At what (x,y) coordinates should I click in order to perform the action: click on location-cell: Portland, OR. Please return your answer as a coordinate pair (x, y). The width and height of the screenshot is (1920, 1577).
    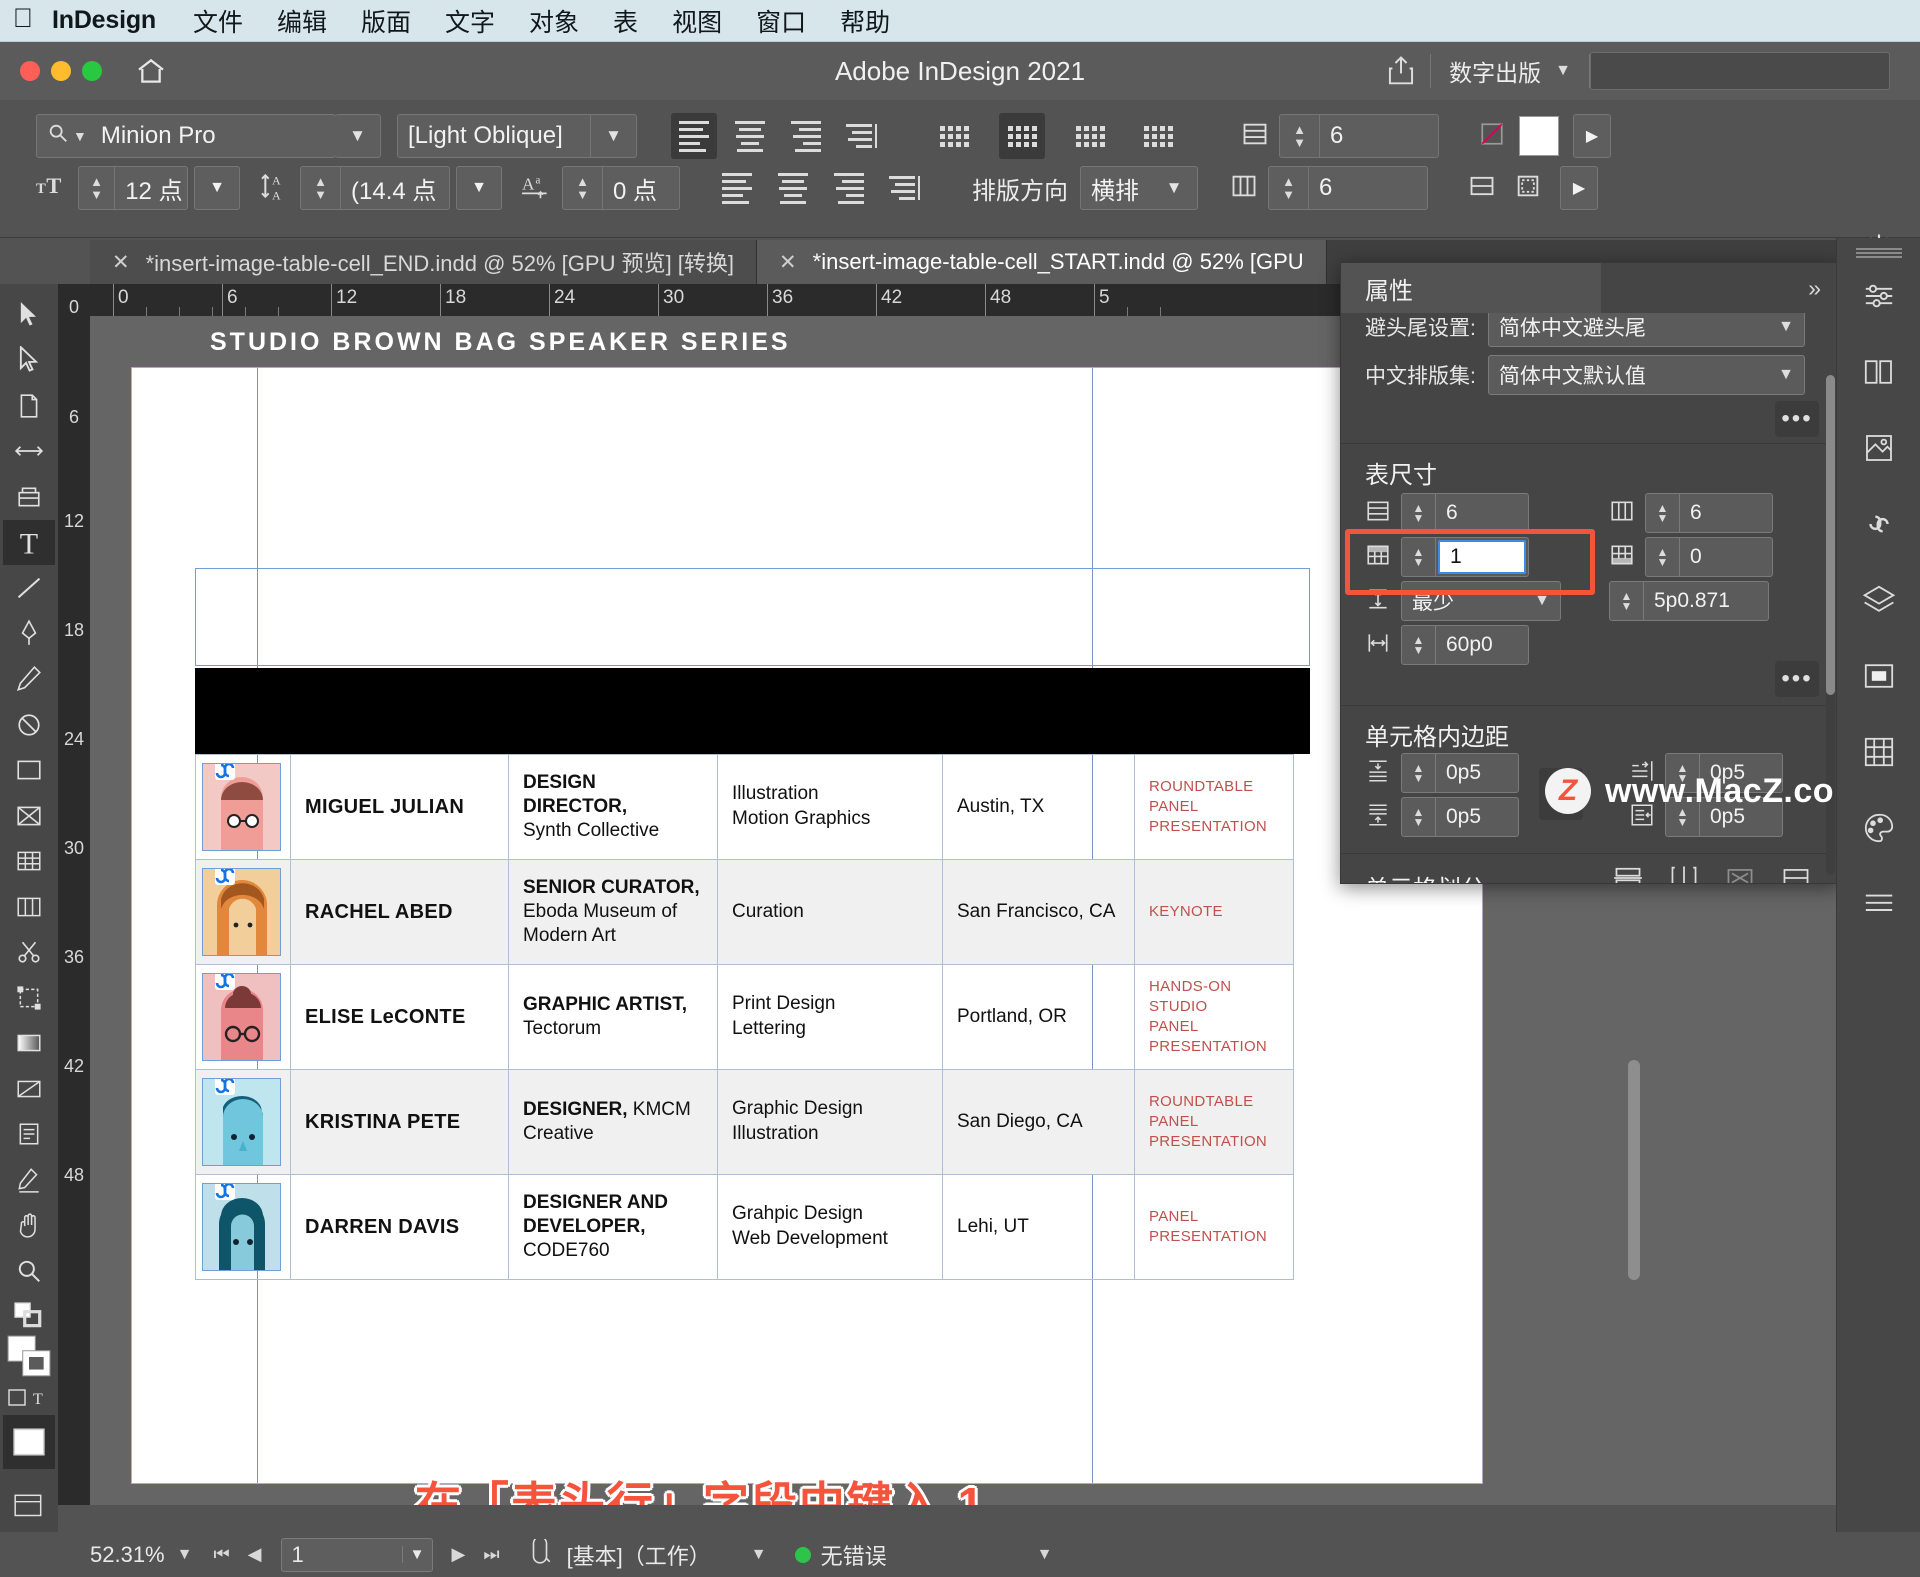
    Looking at the image, I should click on (1038, 1017).